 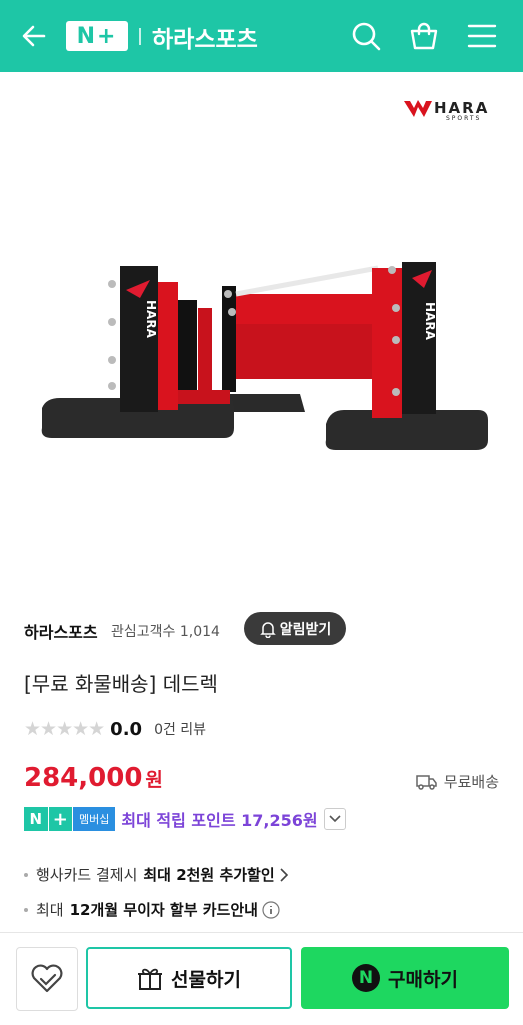 I want to click on back-button, so click(x=34, y=36).